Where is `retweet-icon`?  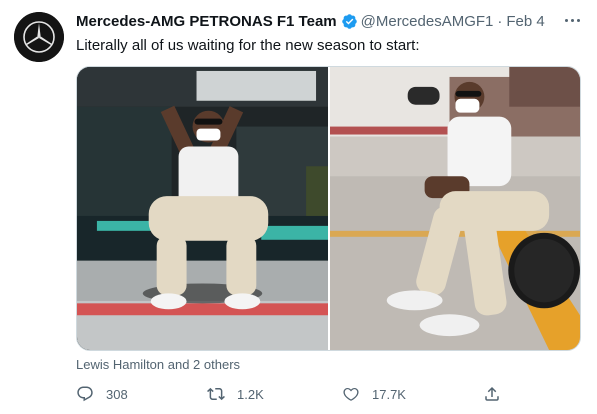 retweet-icon is located at coordinates (216, 394).